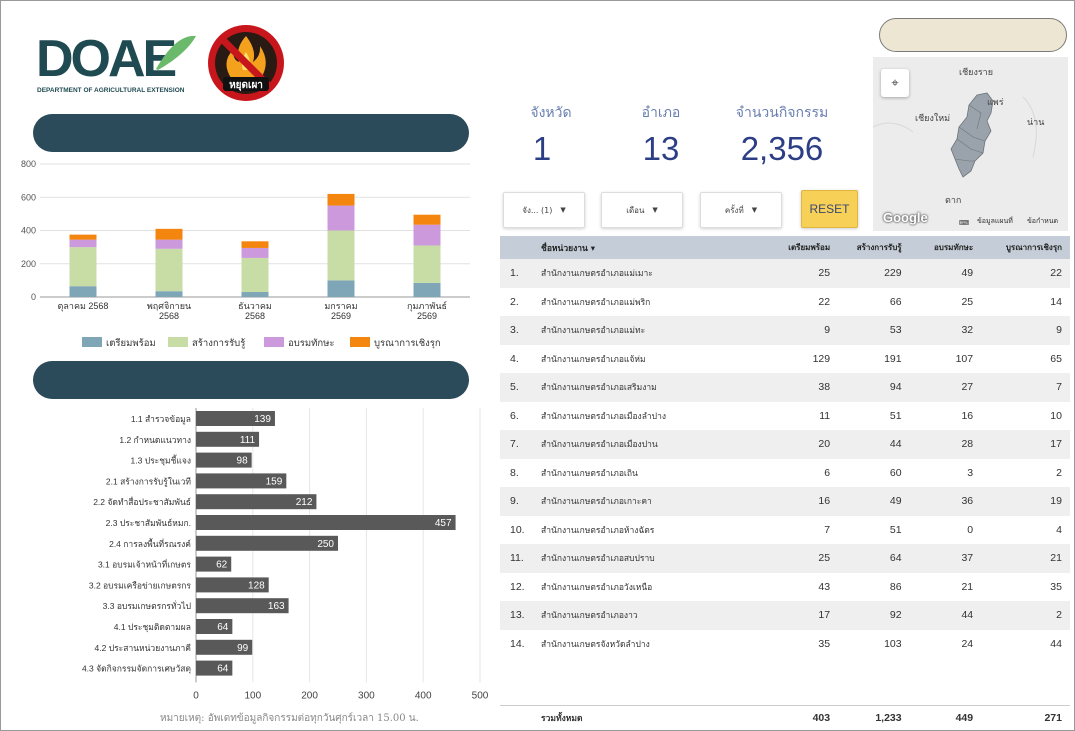 The height and width of the screenshot is (731, 1075). Describe the element at coordinates (223, 669) in the screenshot. I see `bar-value-label: 64` at that location.